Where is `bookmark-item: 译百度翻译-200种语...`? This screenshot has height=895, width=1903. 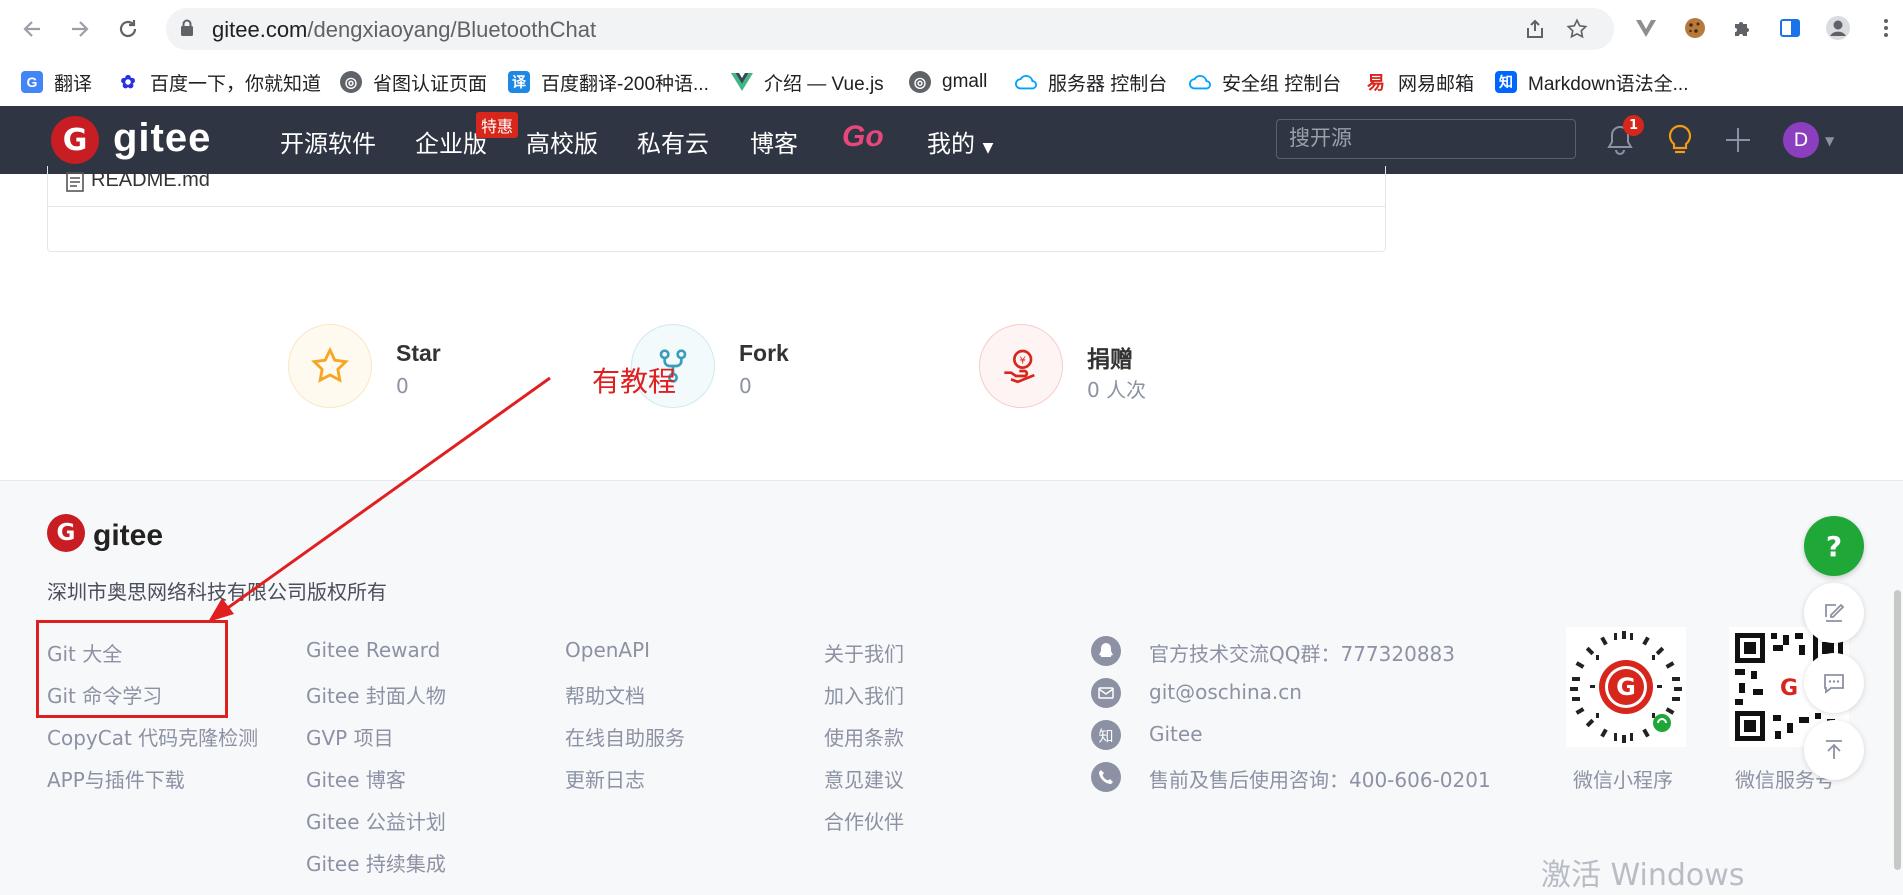
bookmark-item: 译百度翻译-200种语... is located at coordinates (608, 82).